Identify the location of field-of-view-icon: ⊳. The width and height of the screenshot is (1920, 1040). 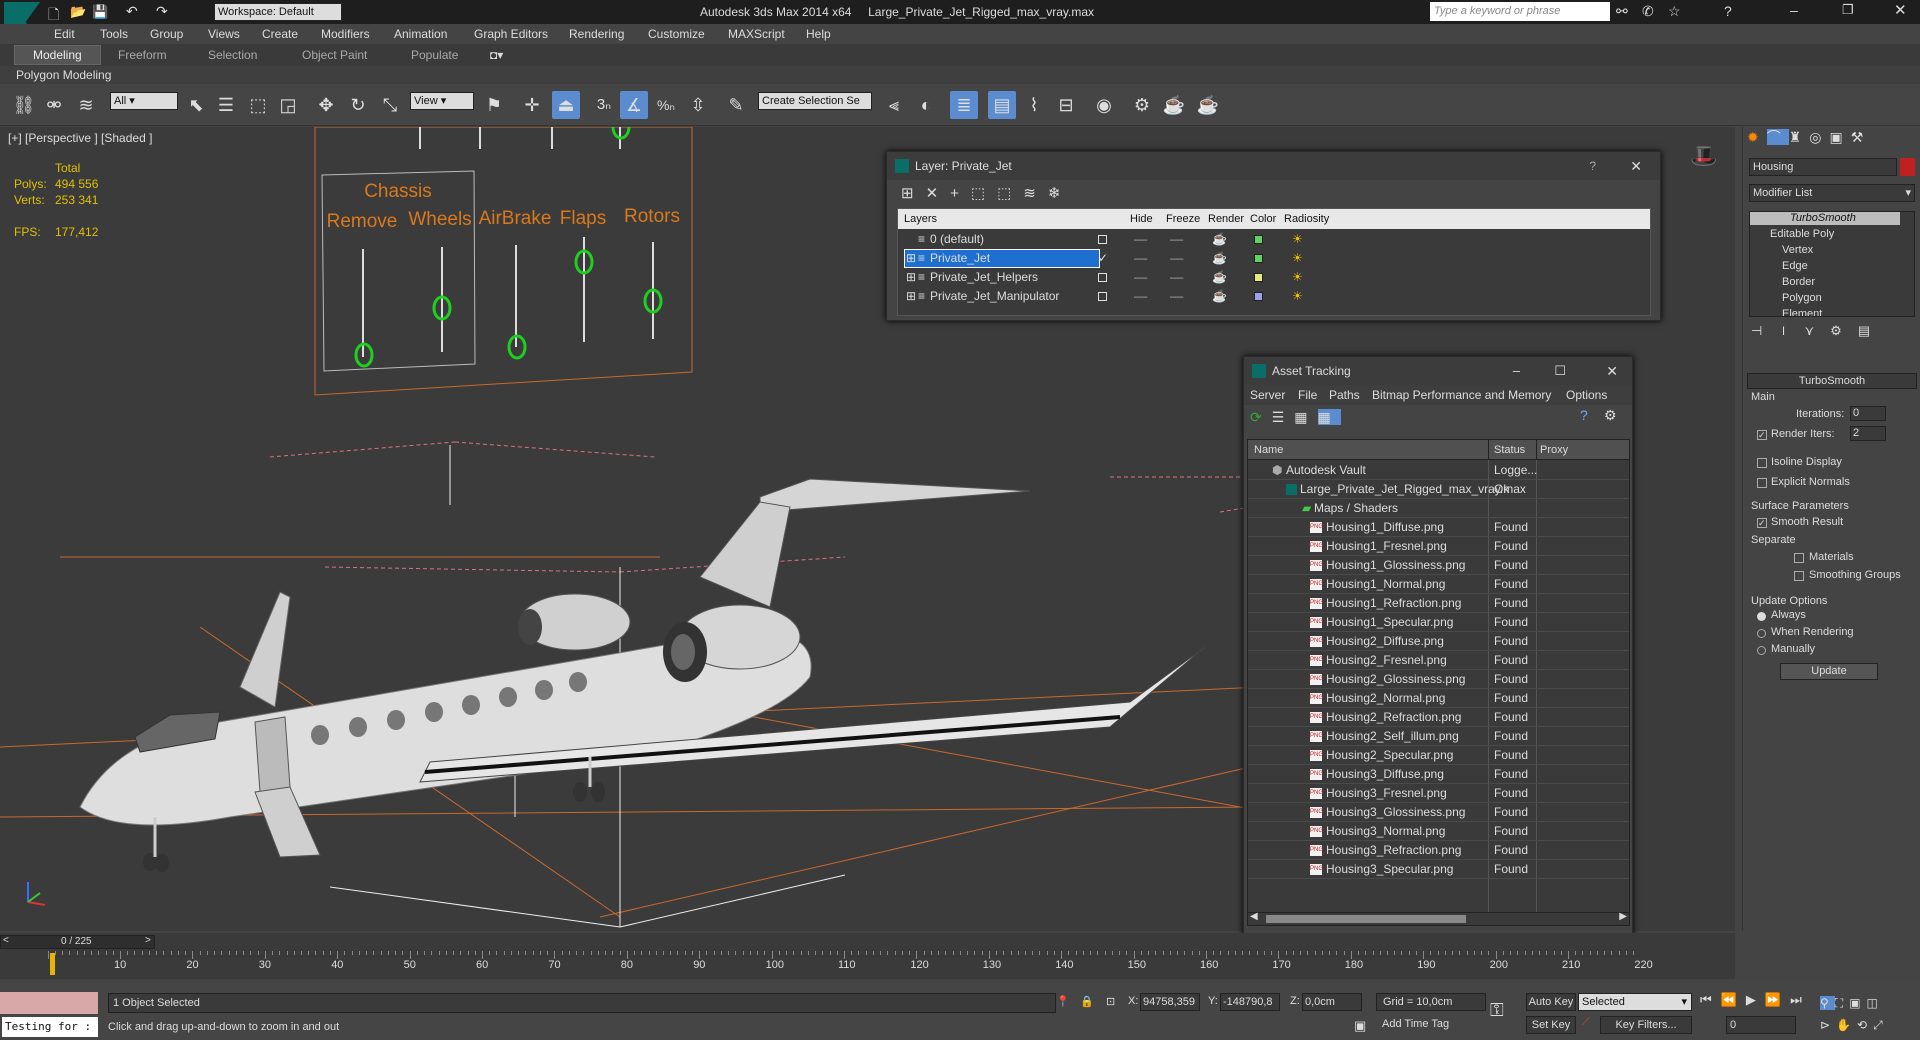
(1828, 1025).